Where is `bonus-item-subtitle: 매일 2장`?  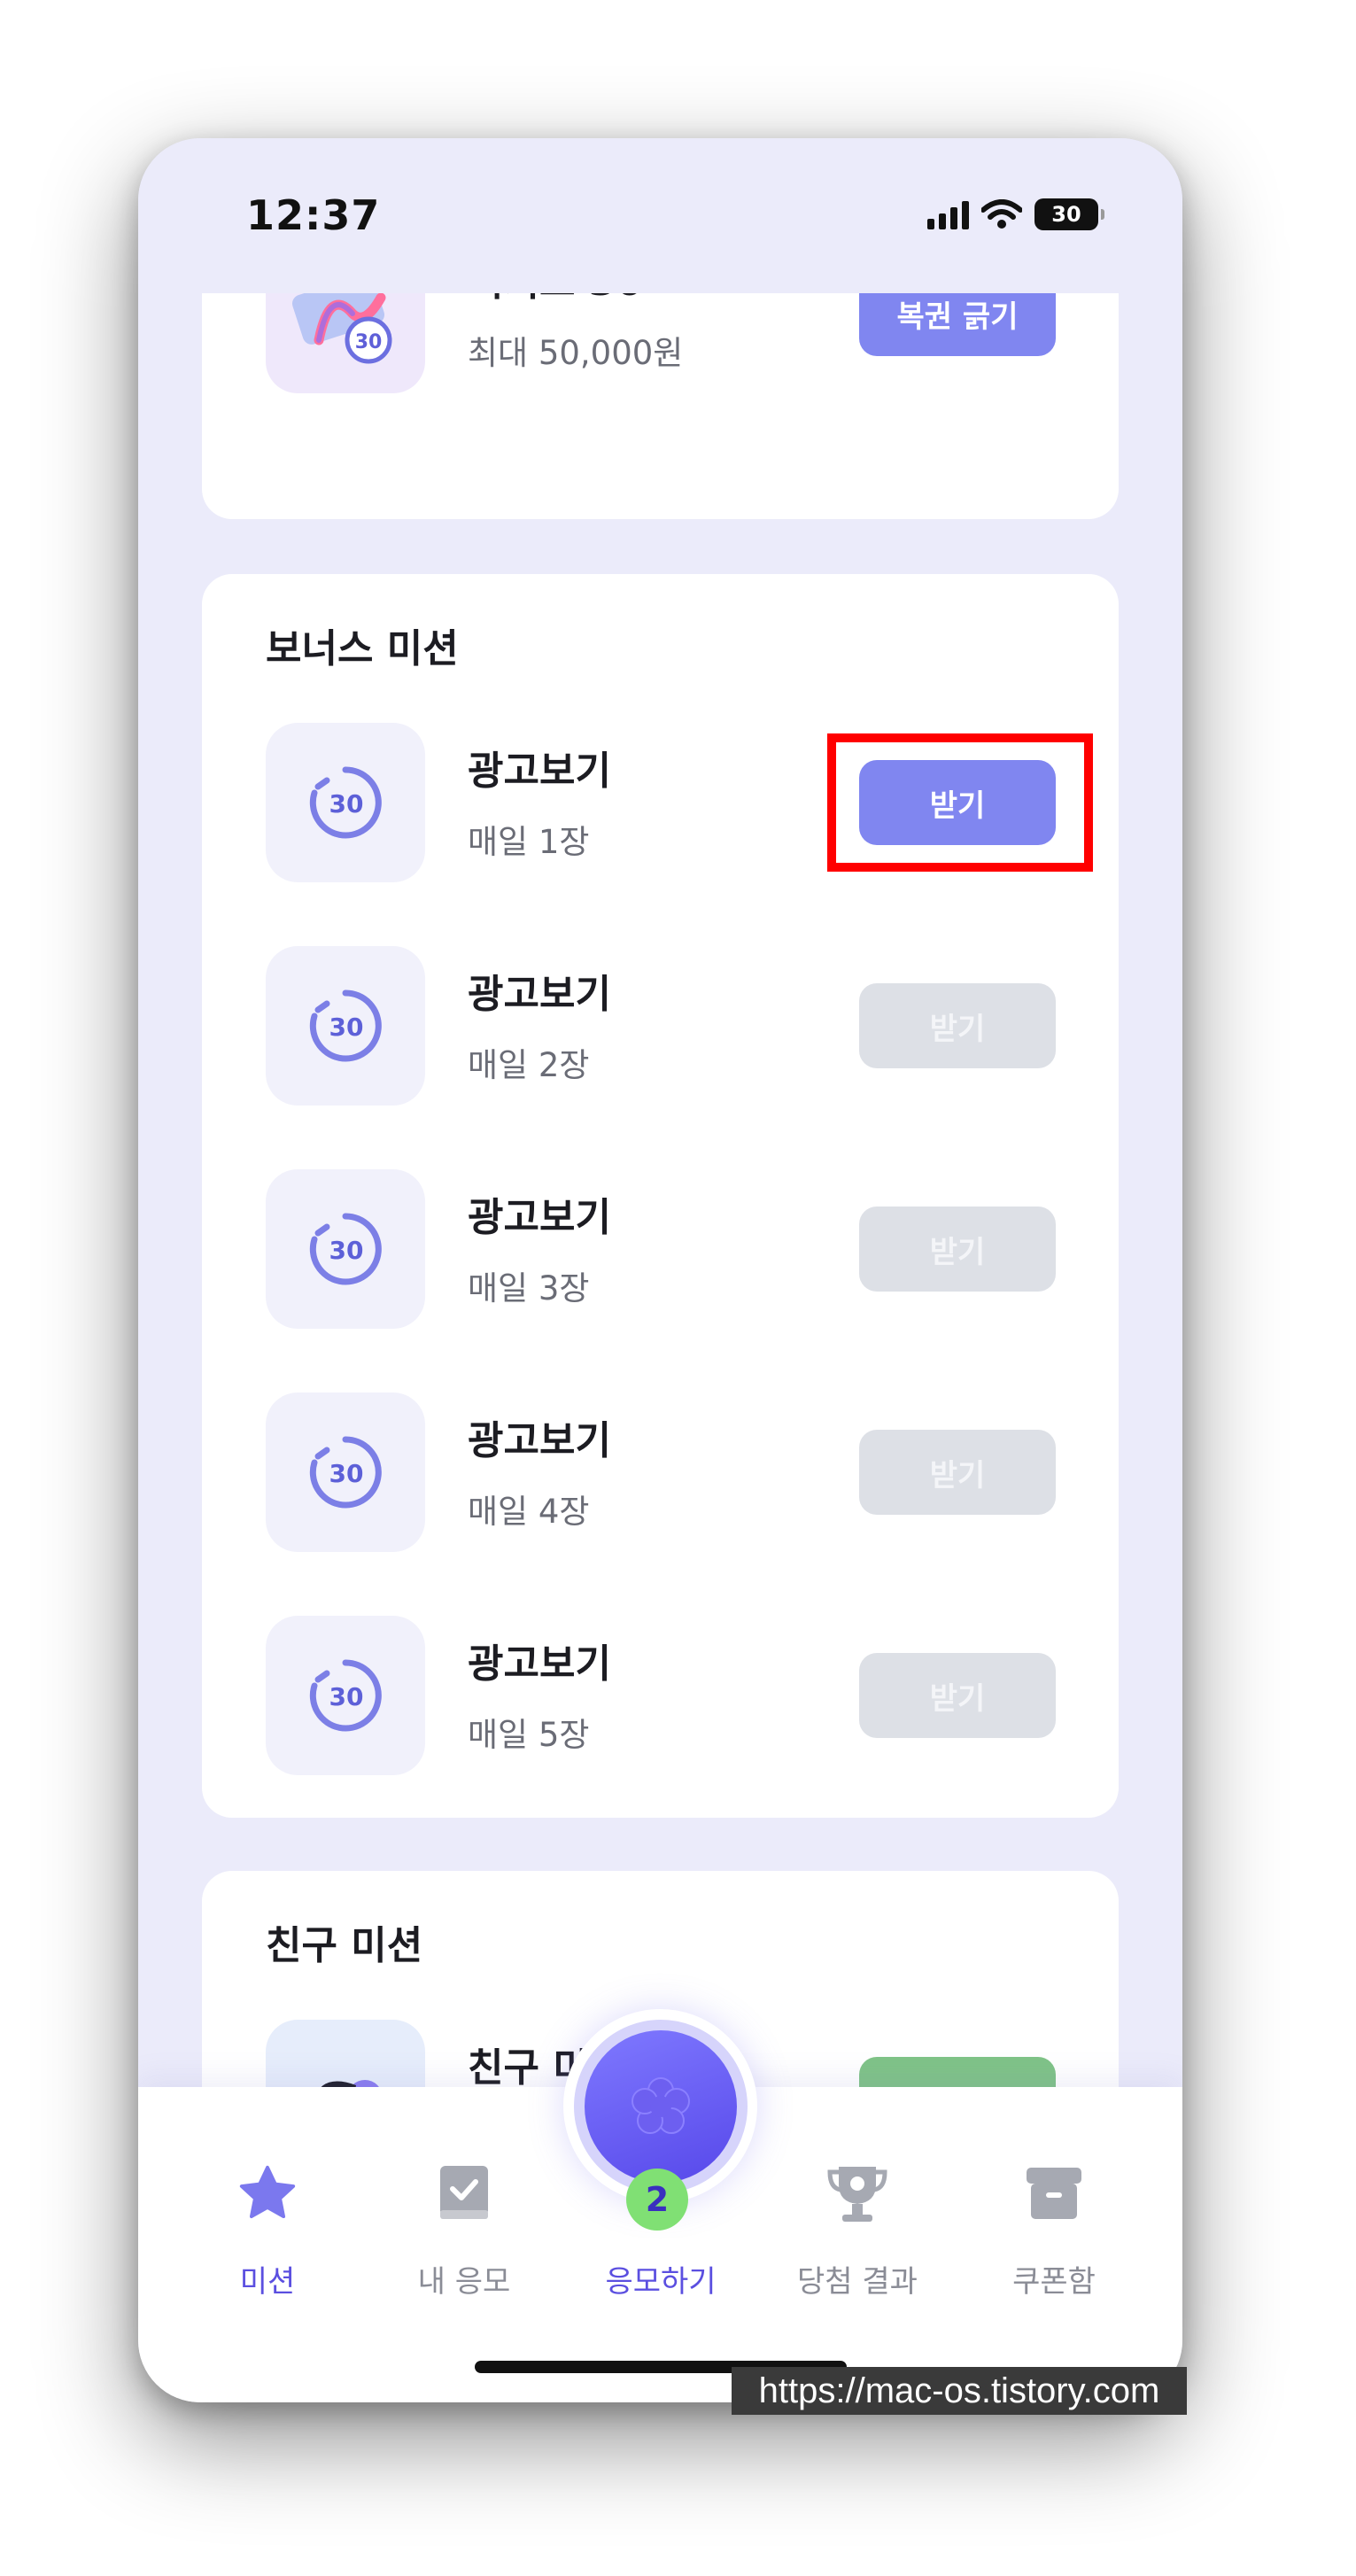 bonus-item-subtitle: 매일 2장 is located at coordinates (529, 1065).